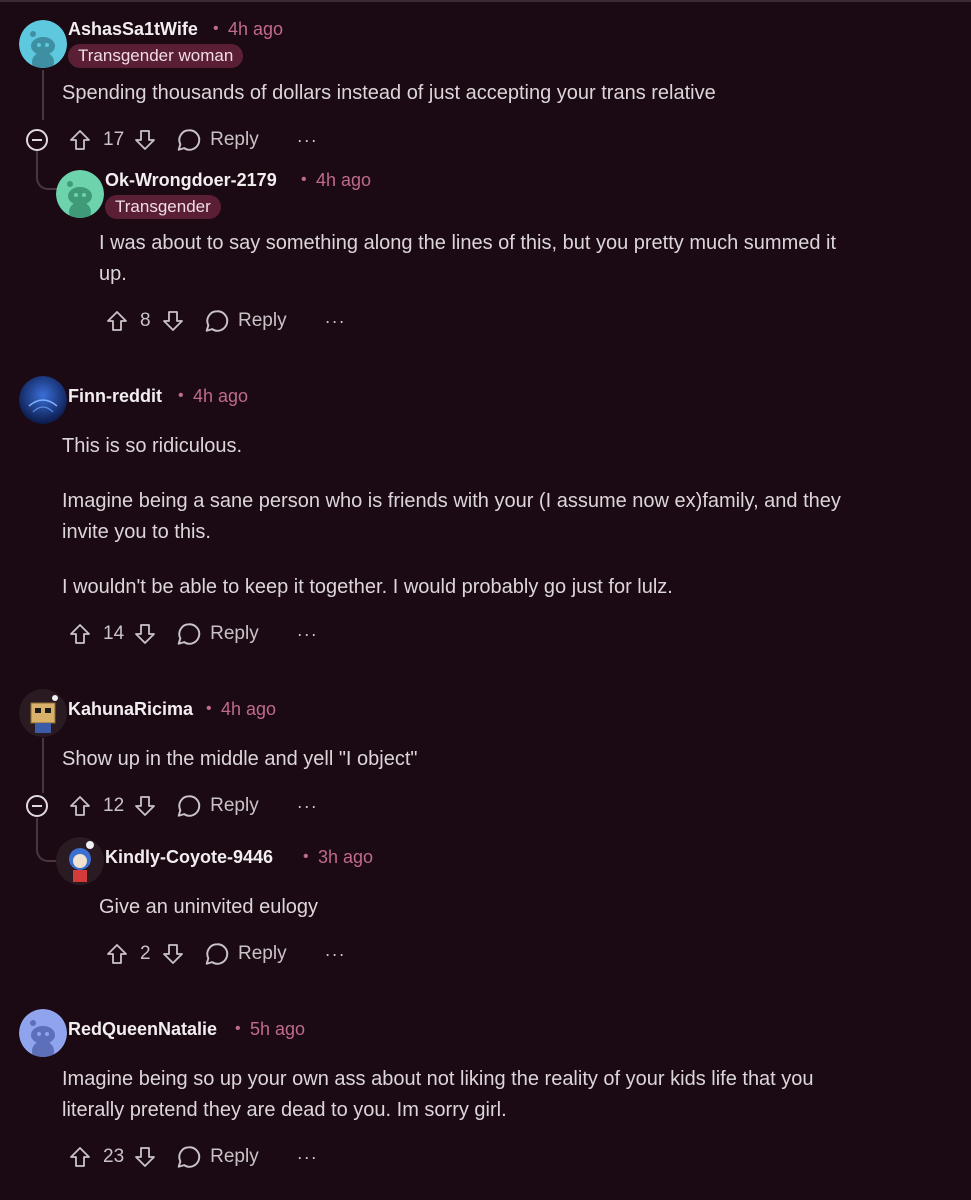 The height and width of the screenshot is (1200, 971). Describe the element at coordinates (145, 320) in the screenshot. I see `vote-score: 8` at that location.